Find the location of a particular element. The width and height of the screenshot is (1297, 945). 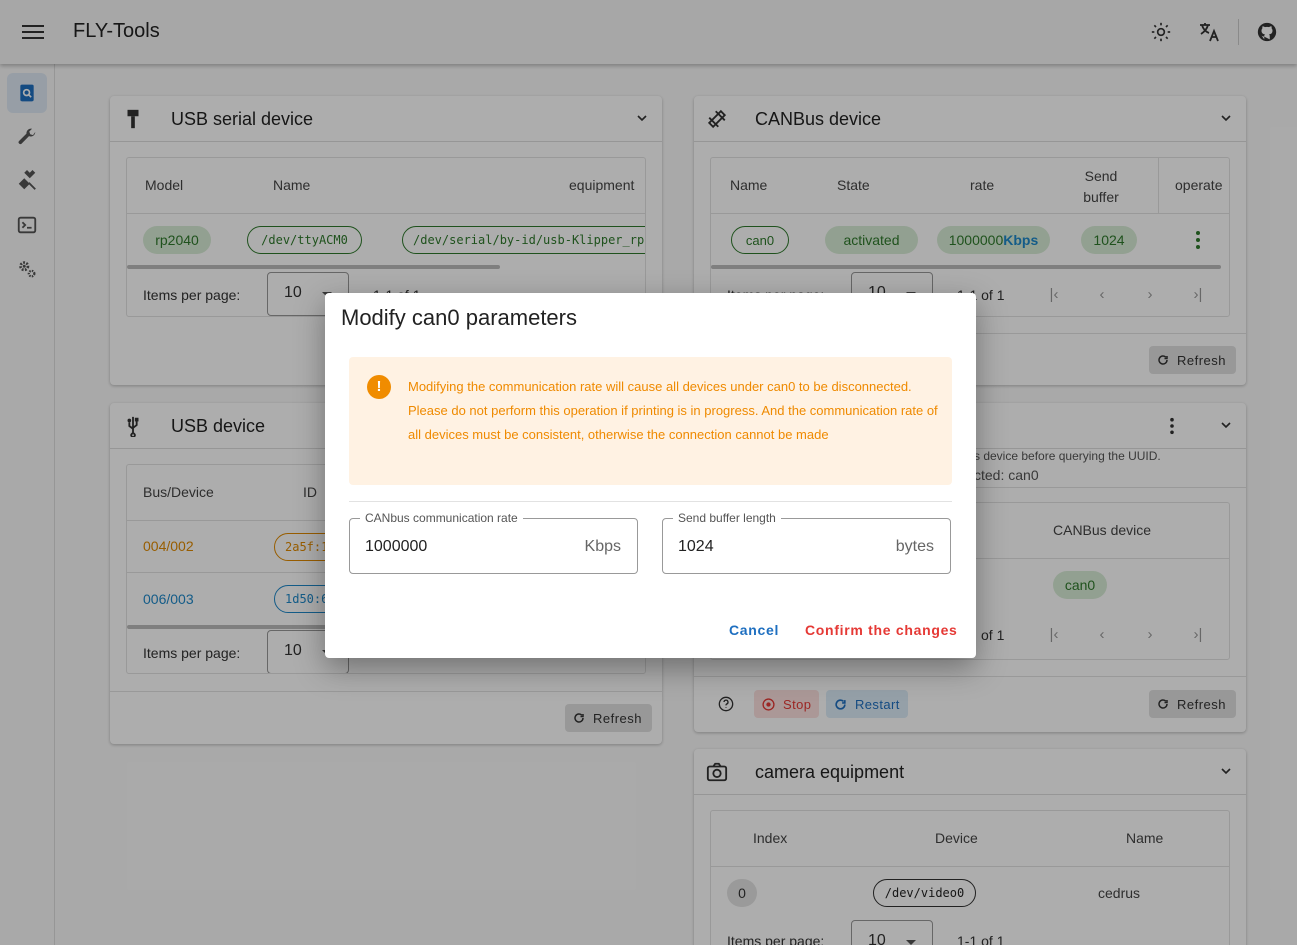

canbus-rate-field: CANbus communication rate 1000000 Kbps is located at coordinates (493, 542).